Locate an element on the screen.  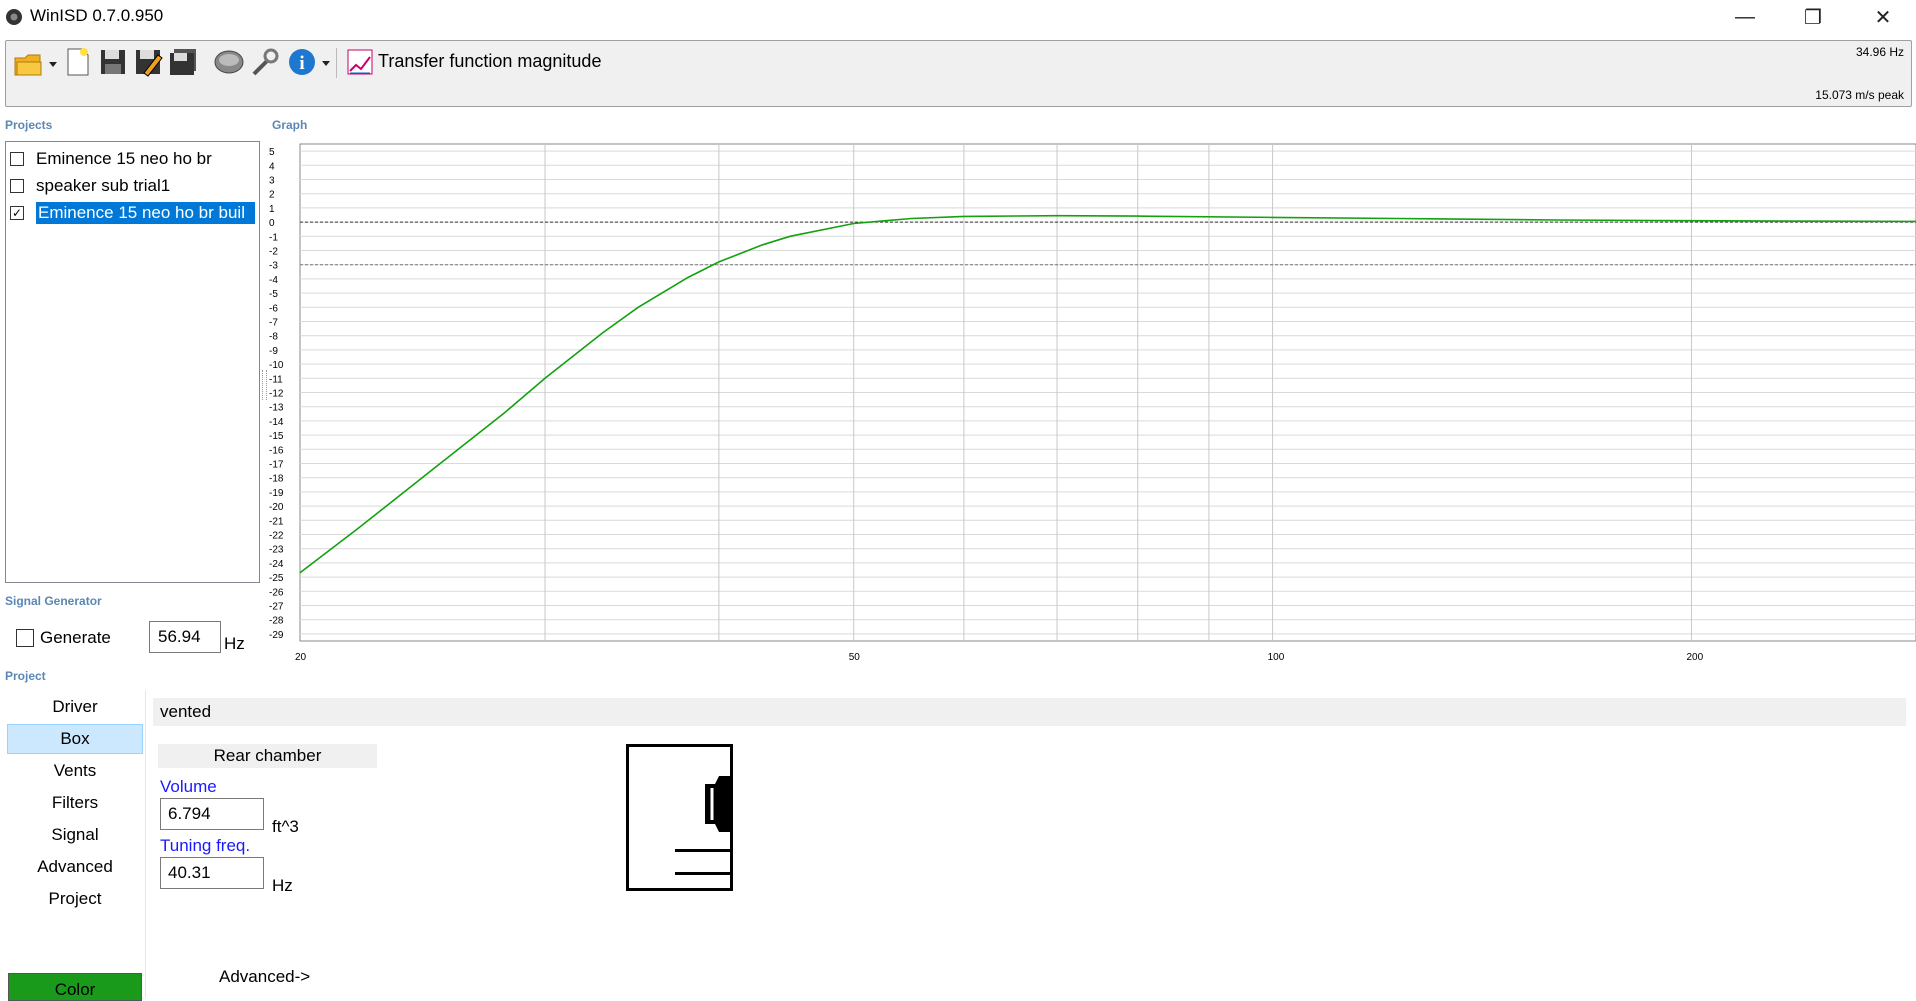
save-as-icon is located at coordinates (149, 62).